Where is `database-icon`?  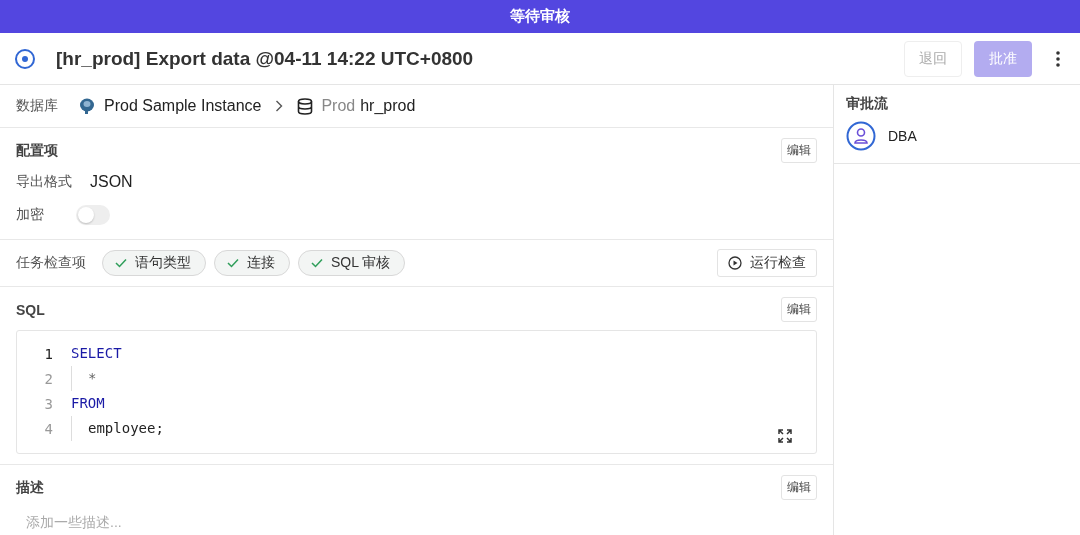
database-icon is located at coordinates (305, 106).